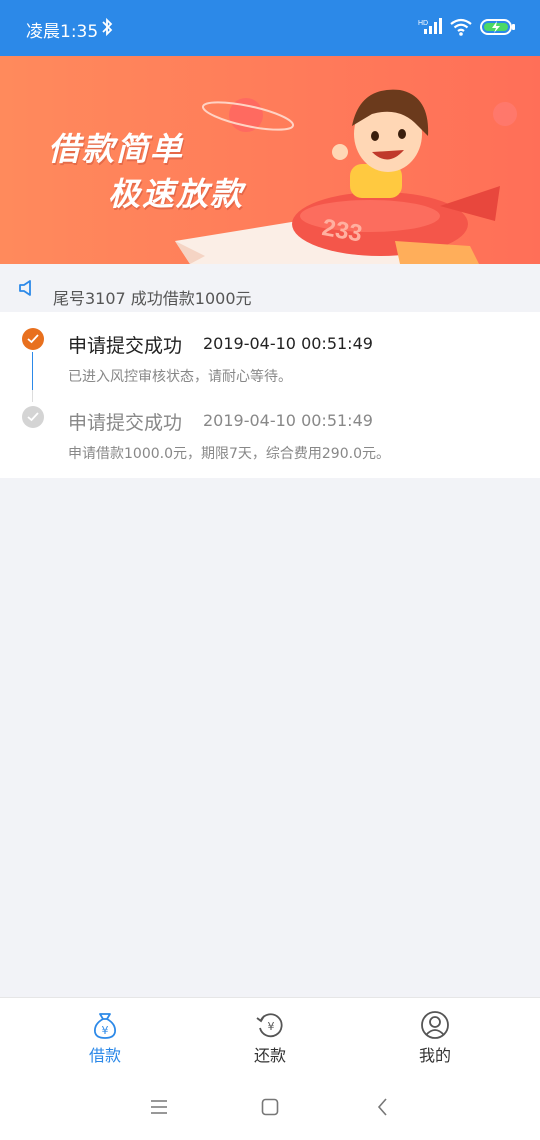  What do you see at coordinates (434, 1055) in the screenshot?
I see `tab-mine-label: 我的` at bounding box center [434, 1055].